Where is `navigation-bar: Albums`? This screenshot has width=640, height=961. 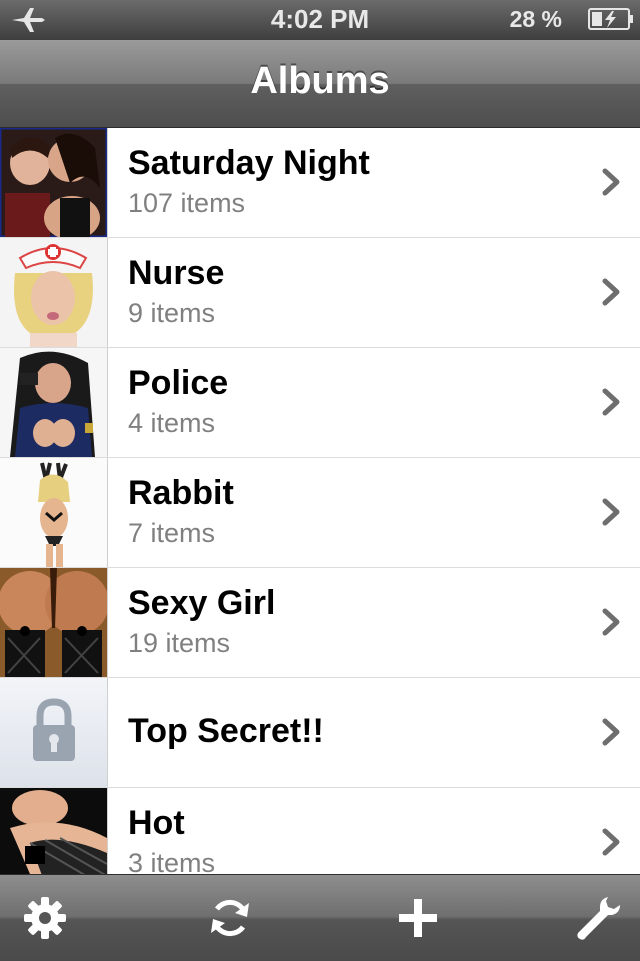
navigation-bar: Albums is located at coordinates (320, 84).